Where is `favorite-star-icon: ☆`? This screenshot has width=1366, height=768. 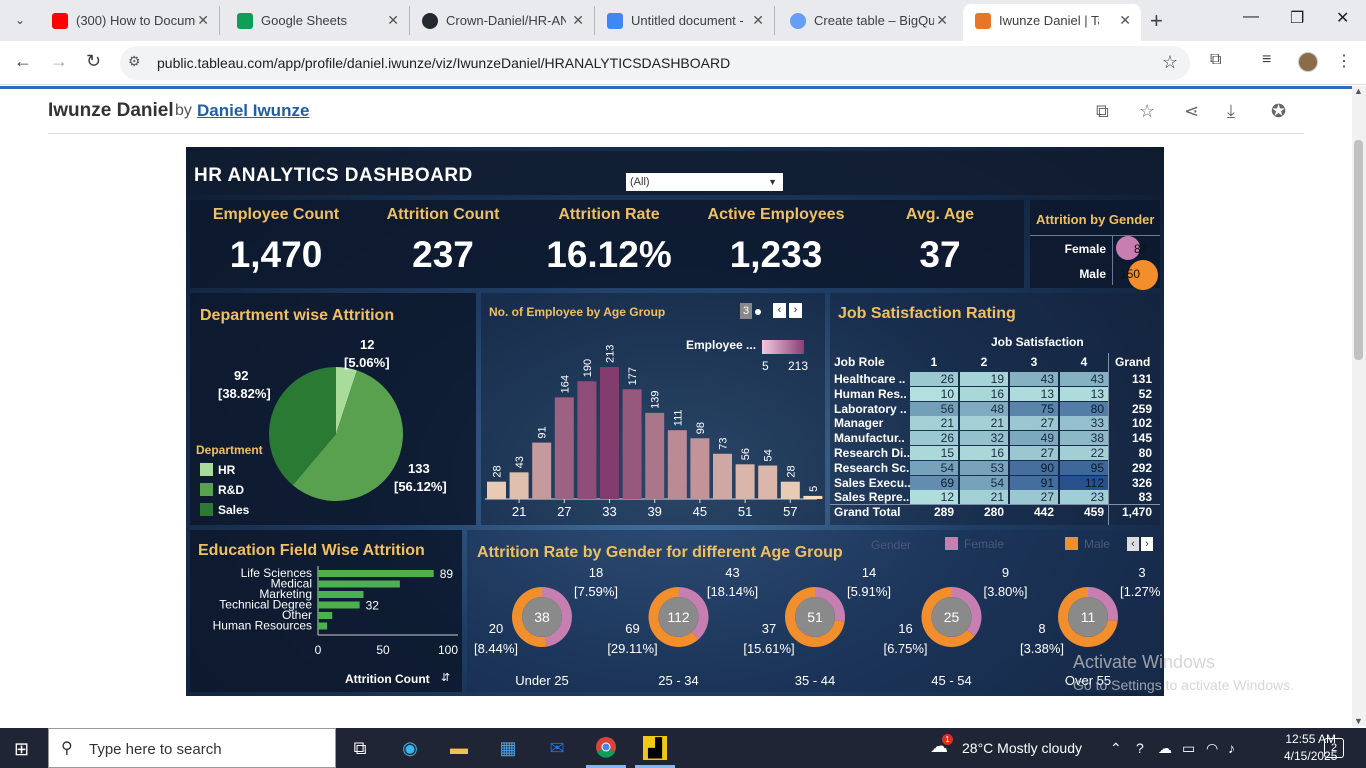
favorite-star-icon: ☆ is located at coordinates (1147, 111).